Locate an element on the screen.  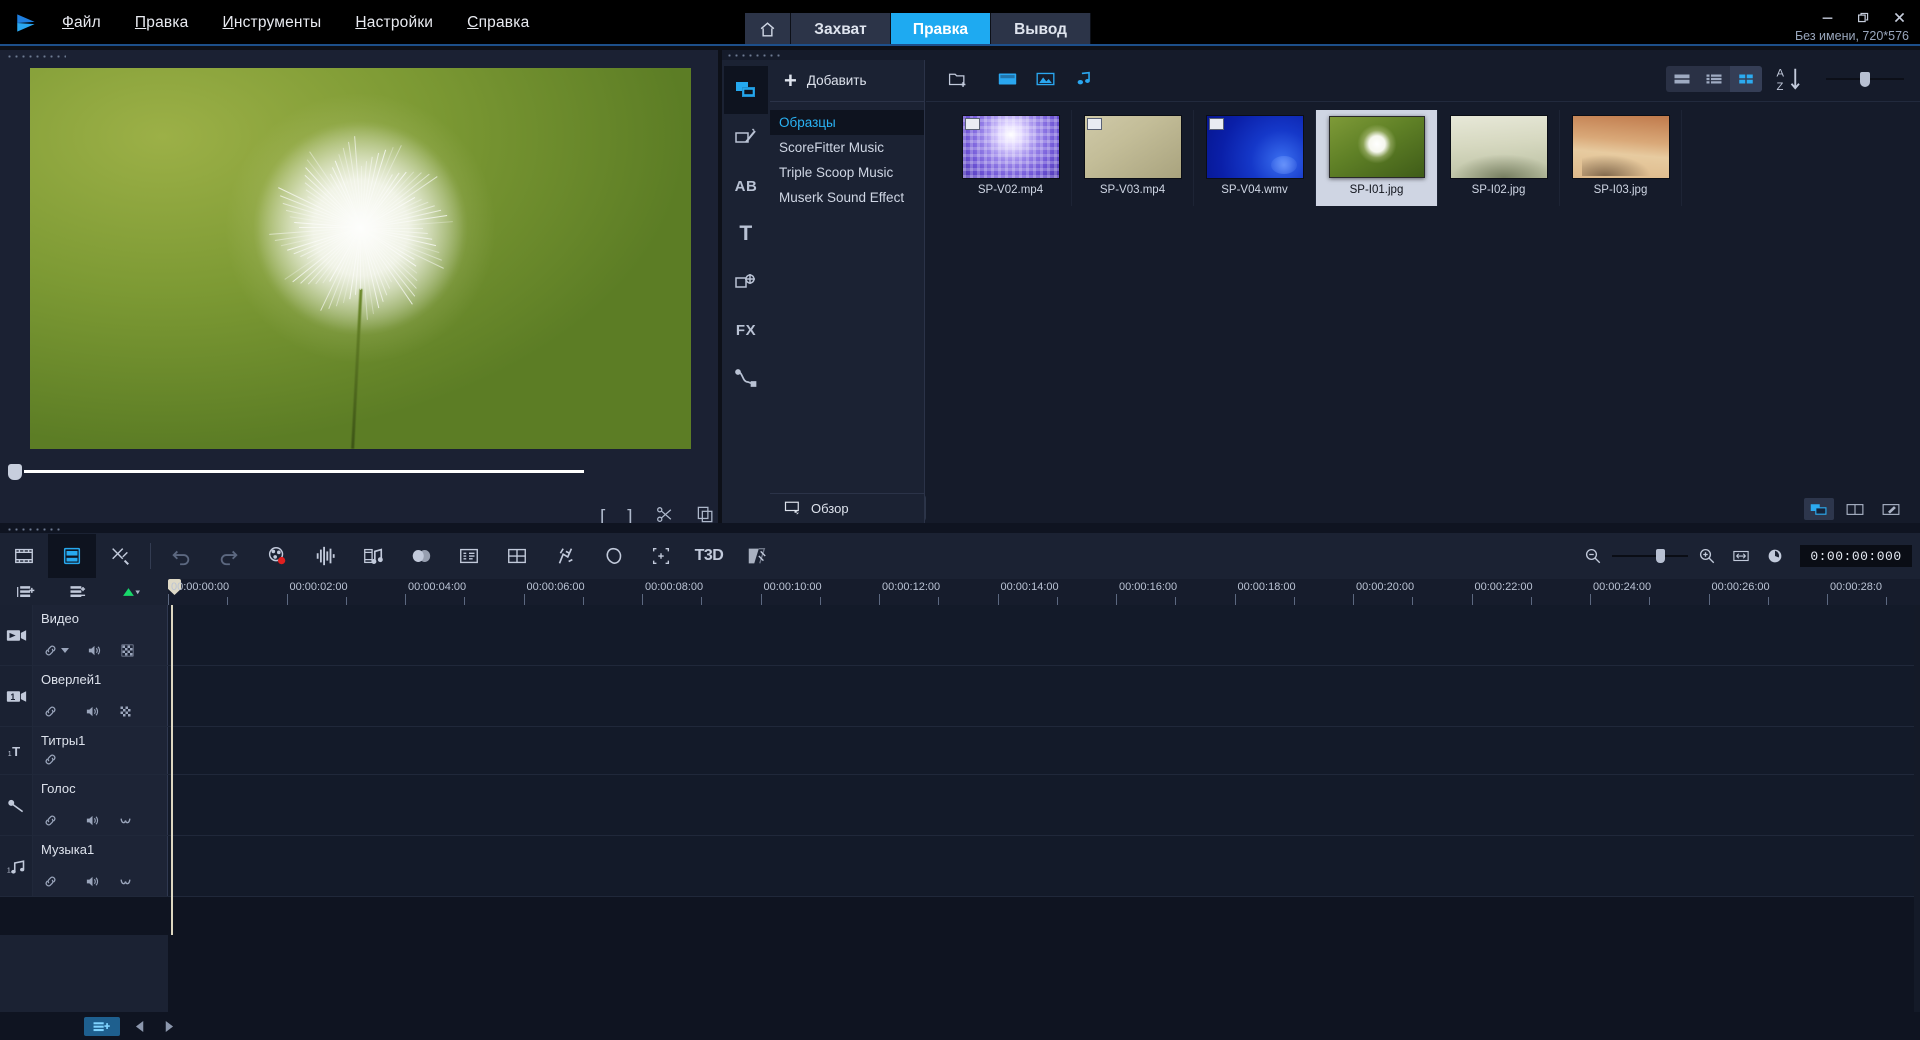
fit-project-icon is located at coordinates (1741, 556).